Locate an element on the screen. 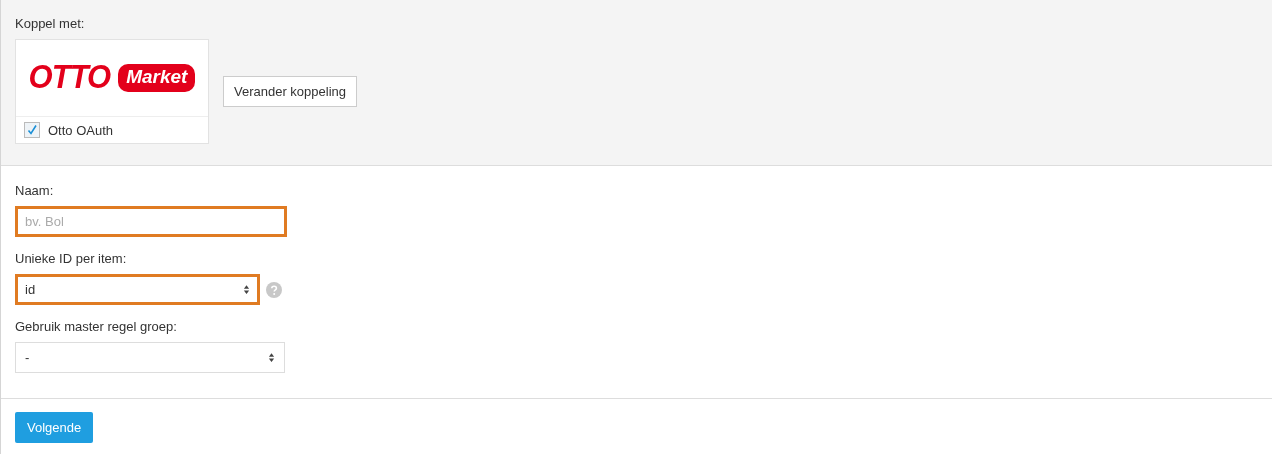  select-field: - is located at coordinates (150, 357).